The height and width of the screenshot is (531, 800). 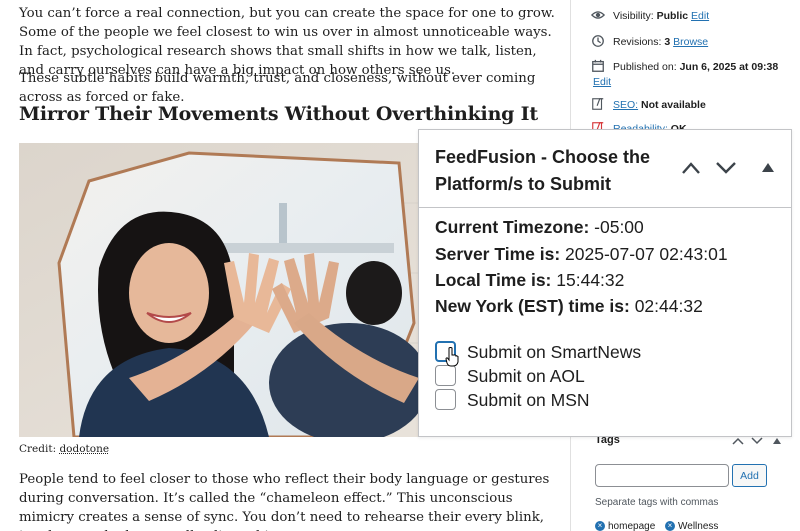 I want to click on move-down-button, so click(x=726, y=168).